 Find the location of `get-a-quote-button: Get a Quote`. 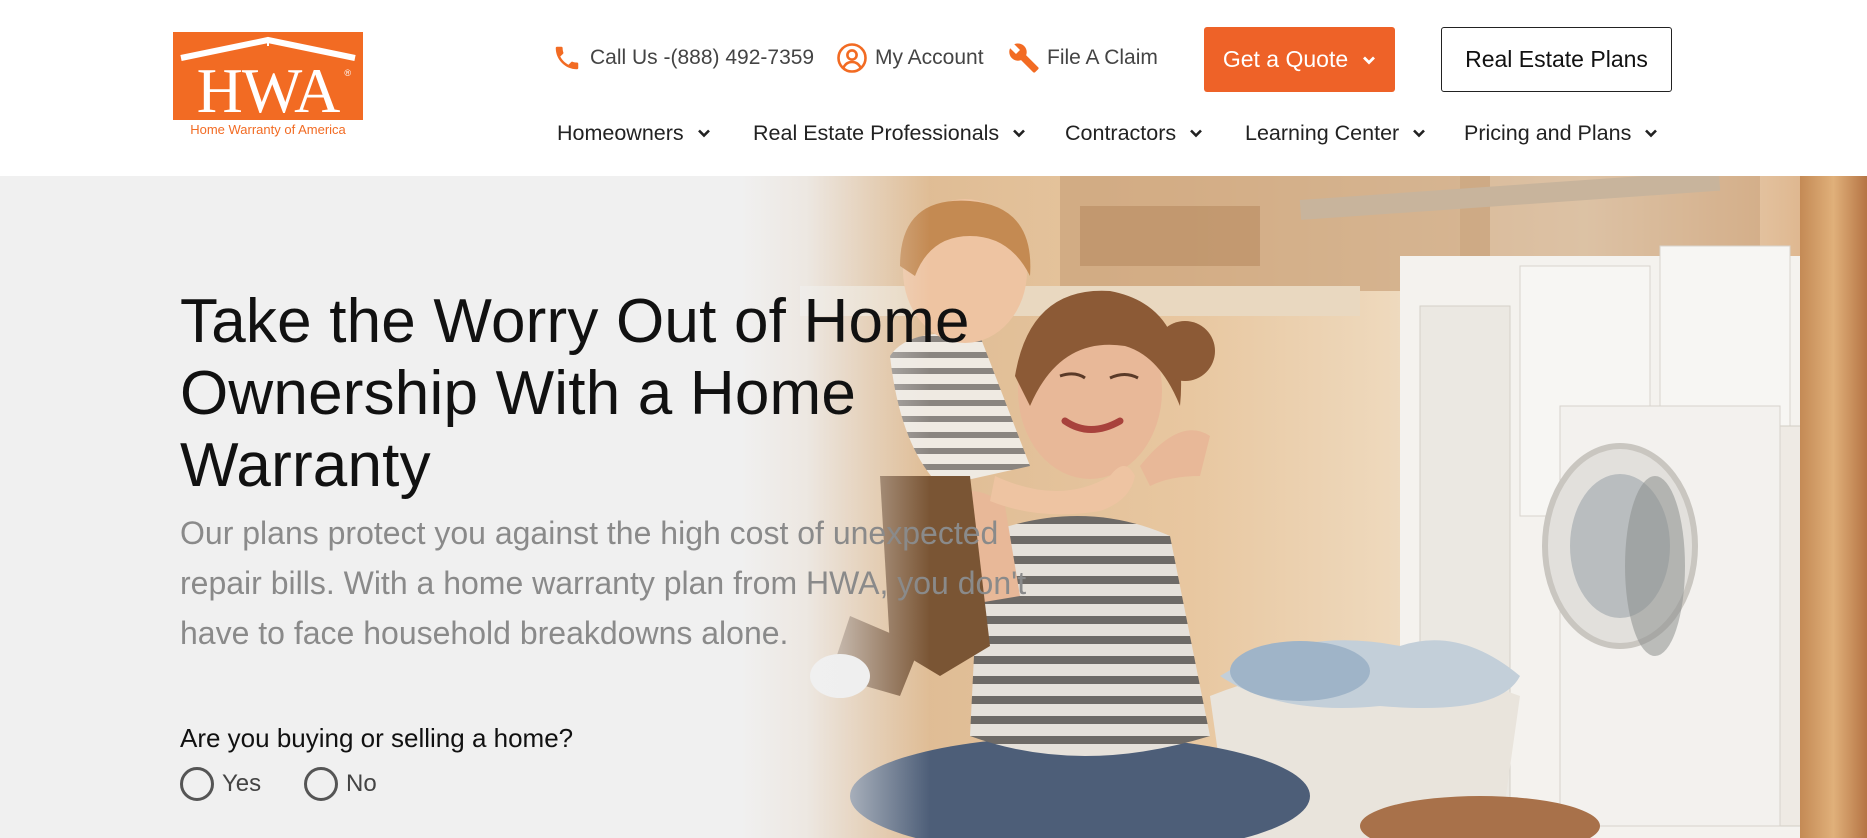

get-a-quote-button: Get a Quote is located at coordinates (1299, 59).